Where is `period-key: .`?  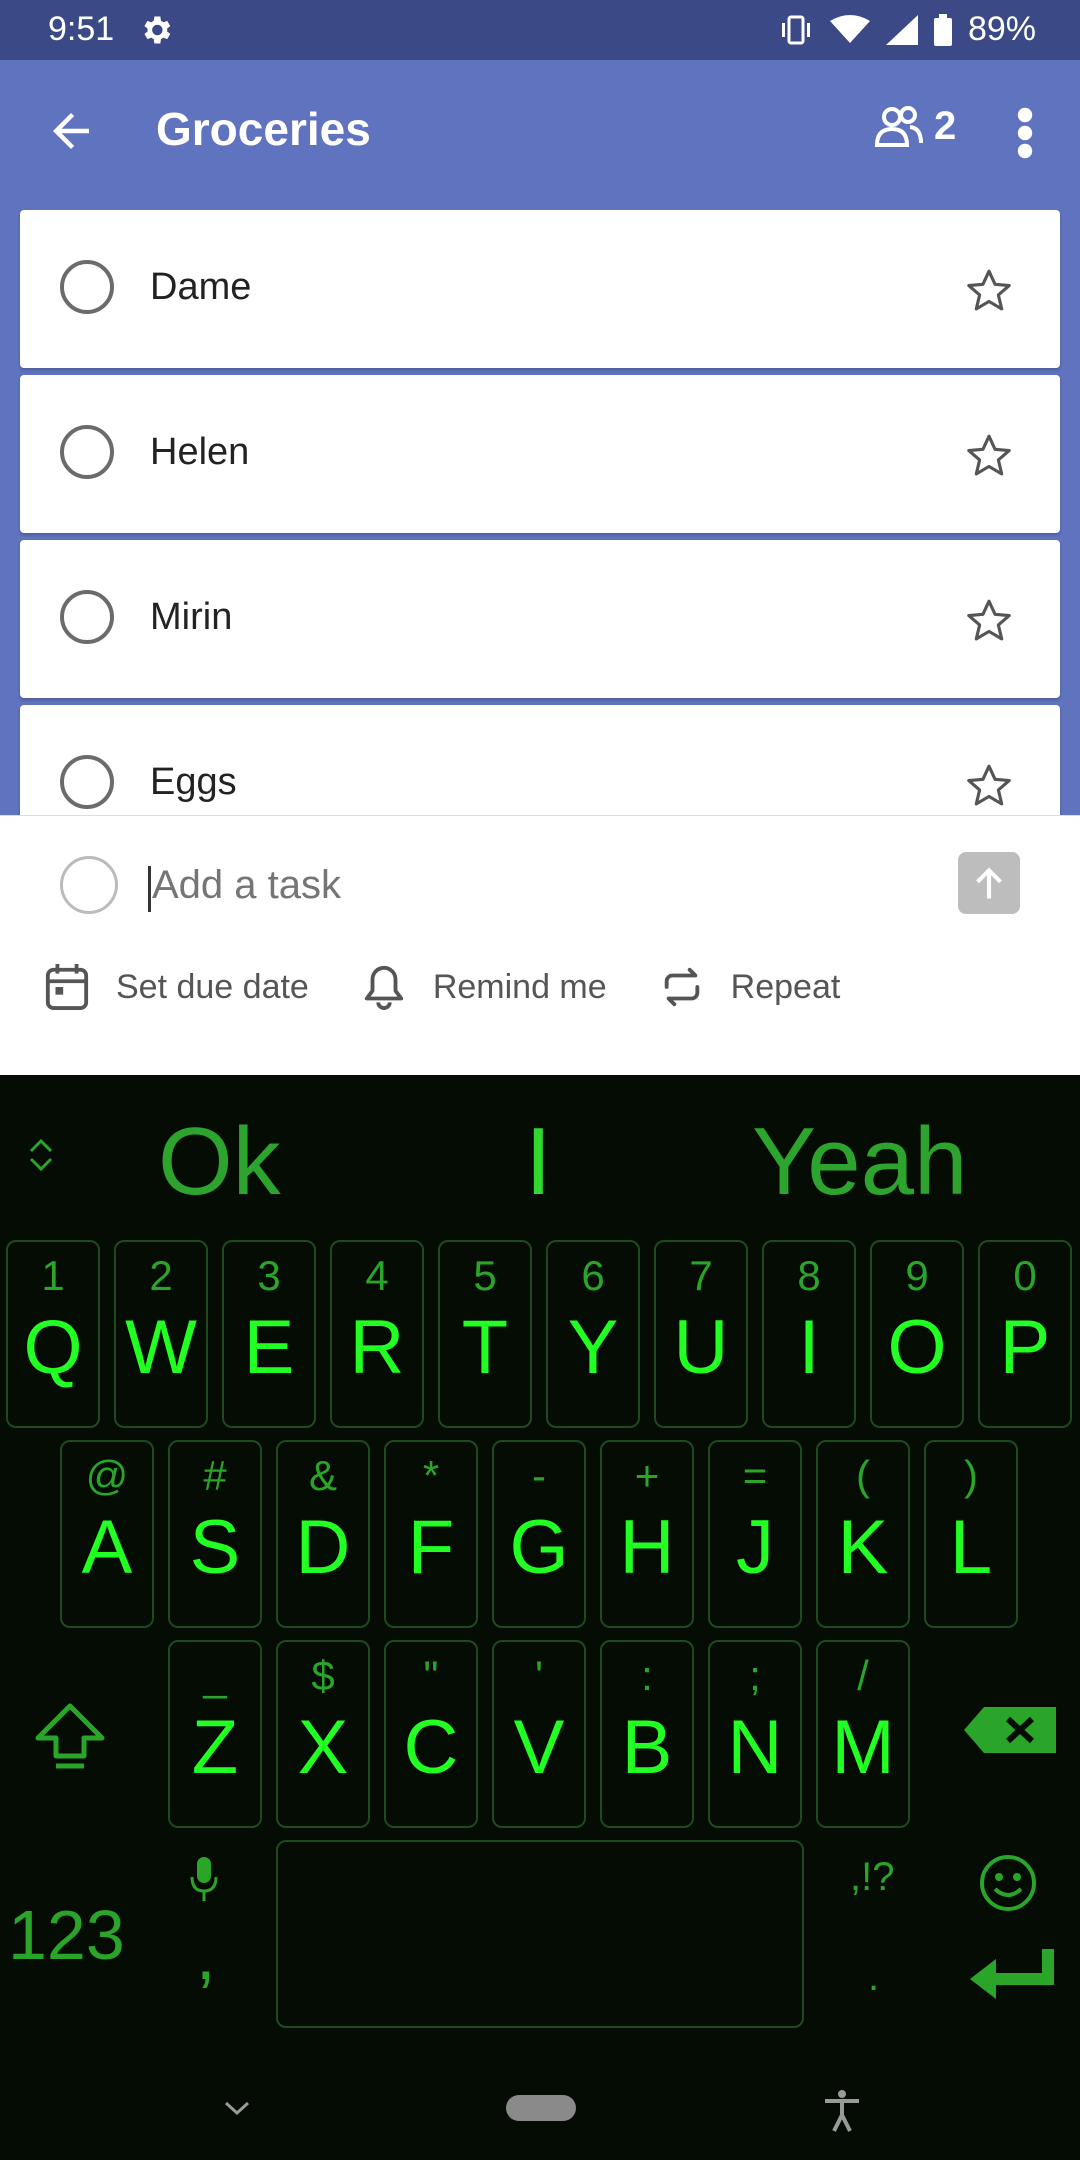 period-key: . is located at coordinates (873, 1977).